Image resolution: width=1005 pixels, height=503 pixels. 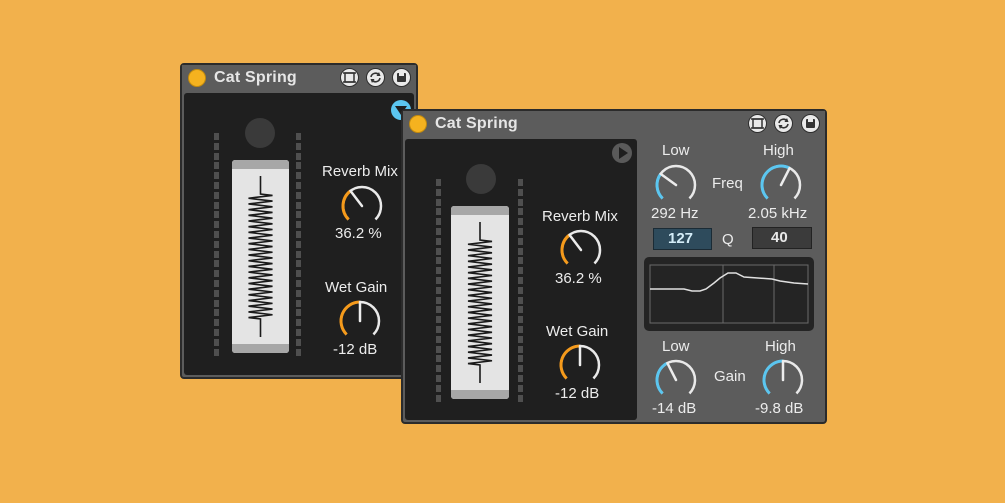 What do you see at coordinates (781, 185) in the screenshot?
I see `freq-high-knob` at bounding box center [781, 185].